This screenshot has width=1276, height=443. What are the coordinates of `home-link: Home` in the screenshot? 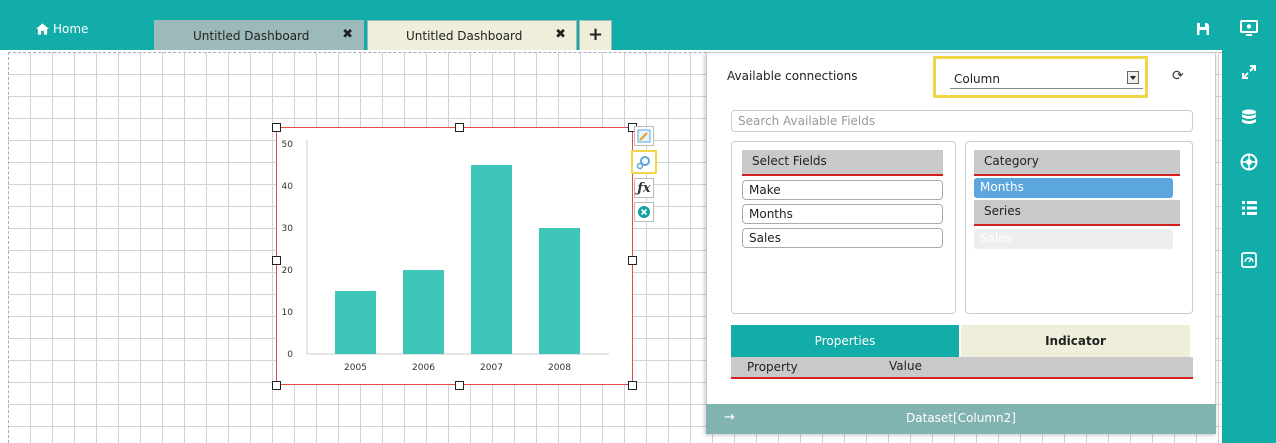 It's located at (62, 29).